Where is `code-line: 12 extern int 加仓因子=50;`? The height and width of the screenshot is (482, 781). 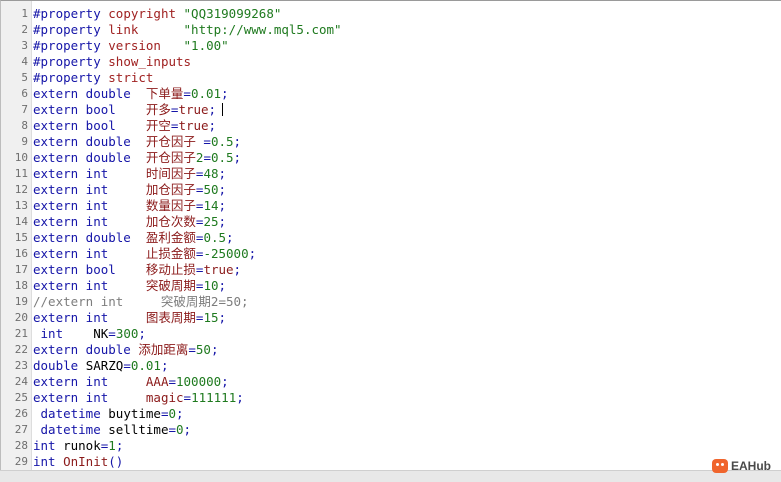 code-line: 12 extern int 加仓因子=50; is located at coordinates (391, 190).